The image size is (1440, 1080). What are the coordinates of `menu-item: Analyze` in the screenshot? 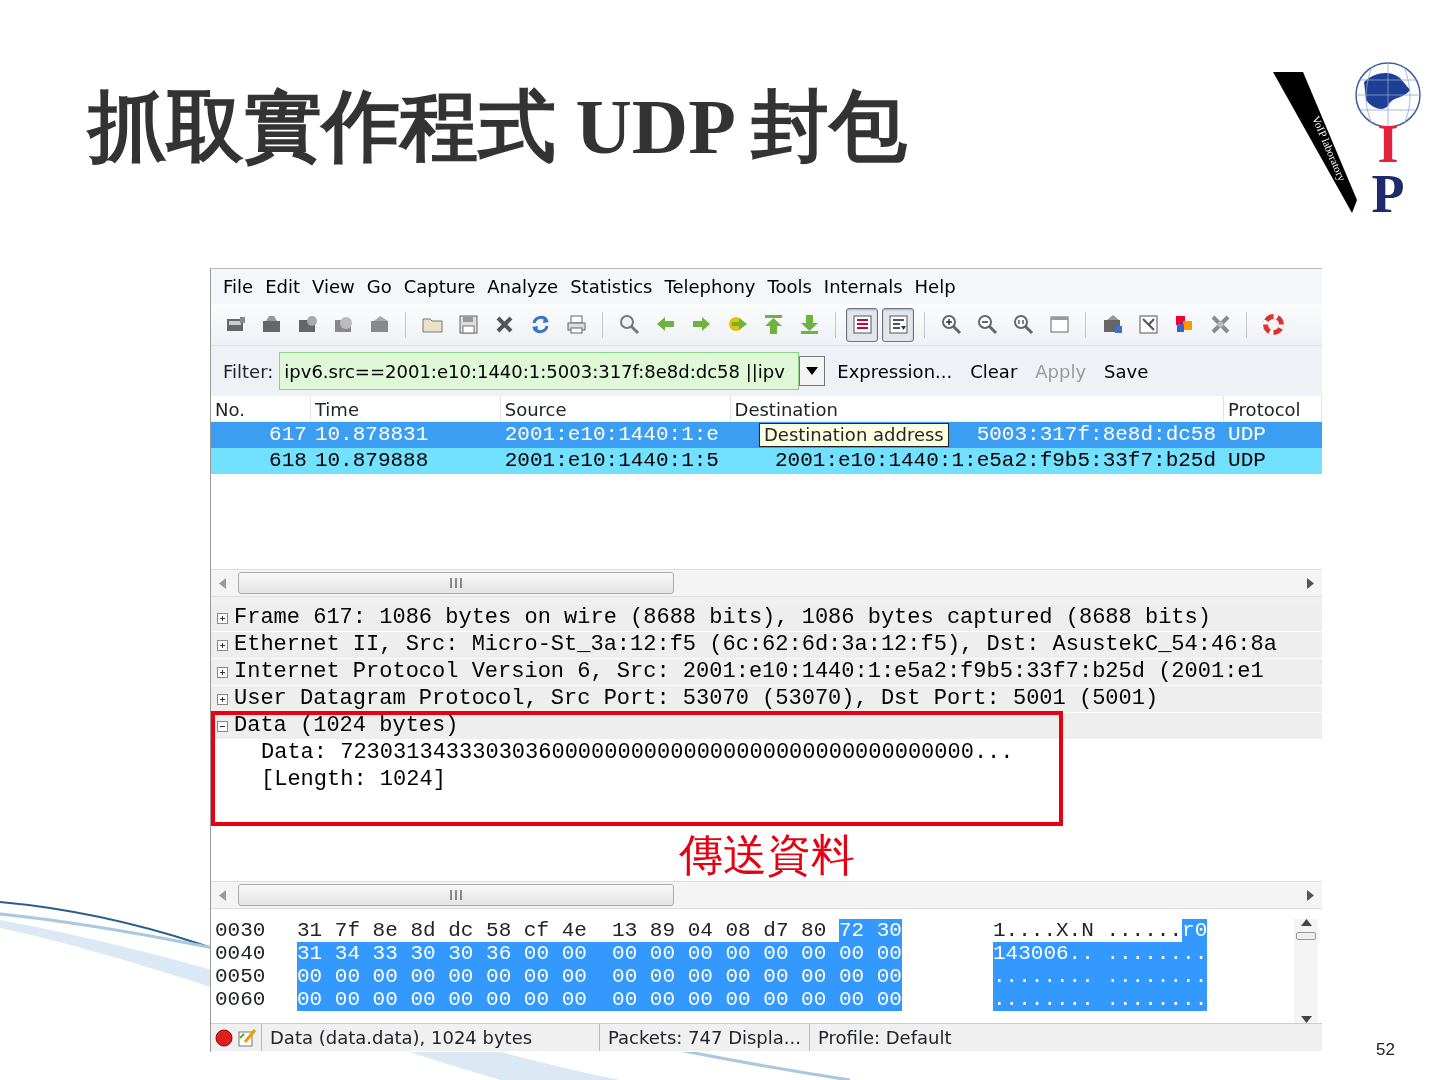 It's located at (523, 286).